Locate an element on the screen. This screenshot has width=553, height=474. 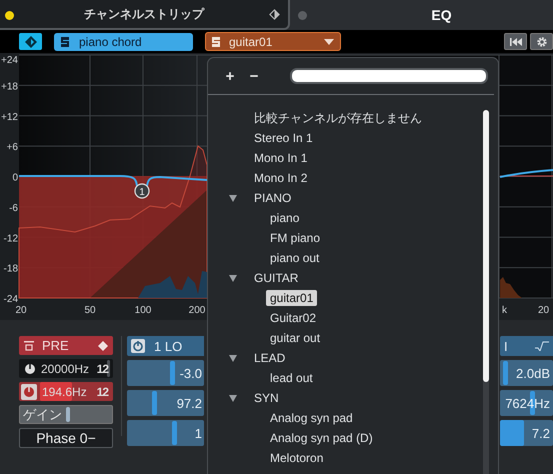
parameter-slider: 2.0dB is located at coordinates (526, 373).